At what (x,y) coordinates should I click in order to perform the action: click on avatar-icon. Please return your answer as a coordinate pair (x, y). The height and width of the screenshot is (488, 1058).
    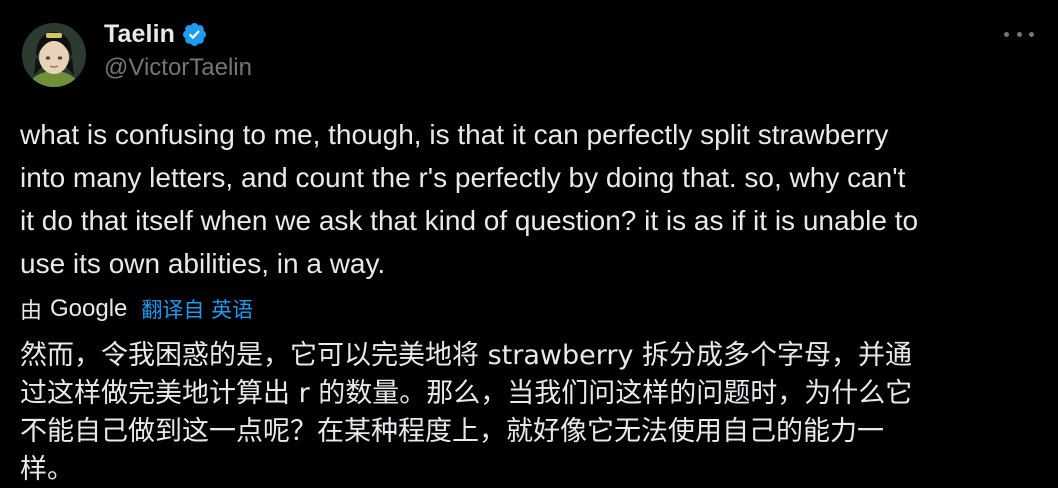
    Looking at the image, I should click on (54, 55).